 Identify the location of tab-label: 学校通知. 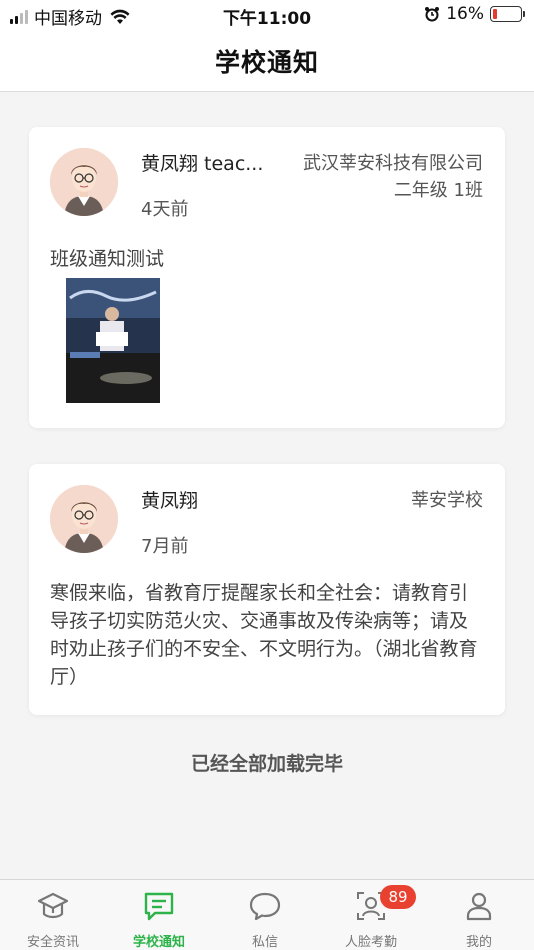
(158, 942).